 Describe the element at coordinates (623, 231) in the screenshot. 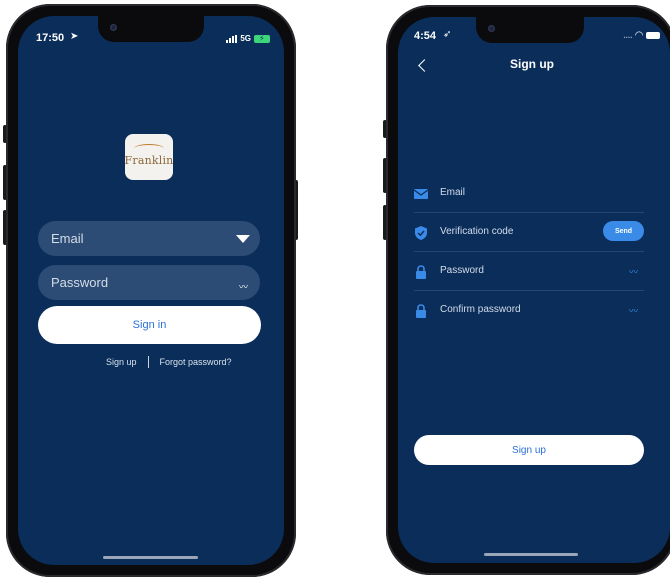

I see `send-code-button: Send` at that location.